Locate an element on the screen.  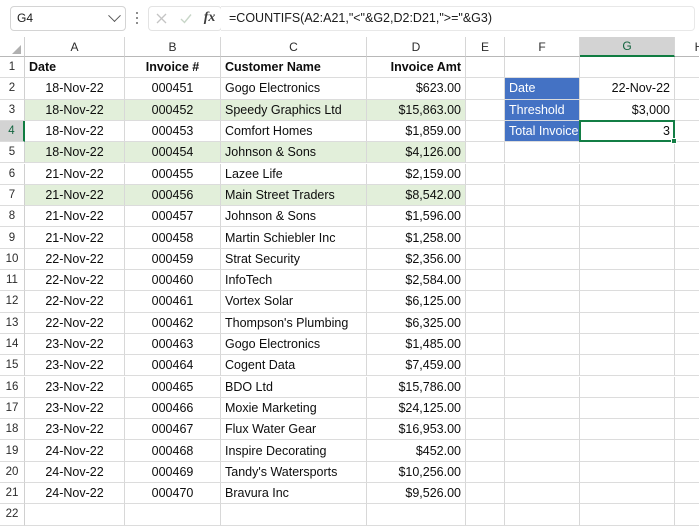
cell-F10 is located at coordinates (542, 259).